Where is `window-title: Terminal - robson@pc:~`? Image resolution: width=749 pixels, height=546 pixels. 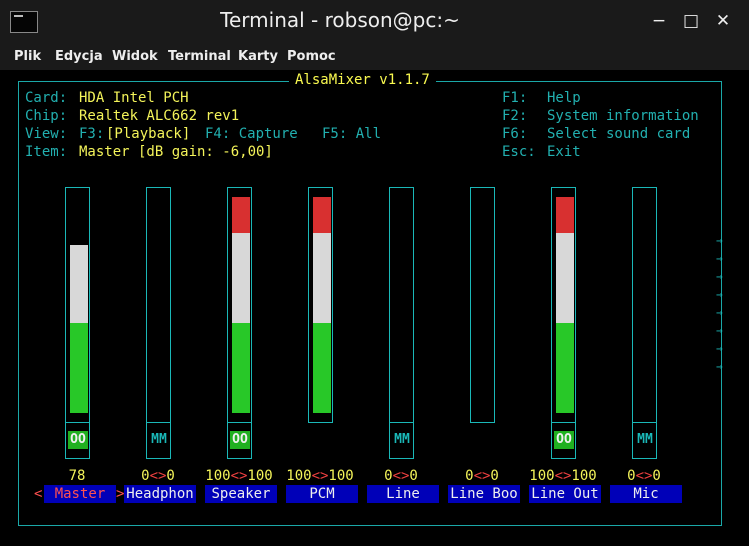 window-title: Terminal - robson@pc:~ is located at coordinates (340, 20).